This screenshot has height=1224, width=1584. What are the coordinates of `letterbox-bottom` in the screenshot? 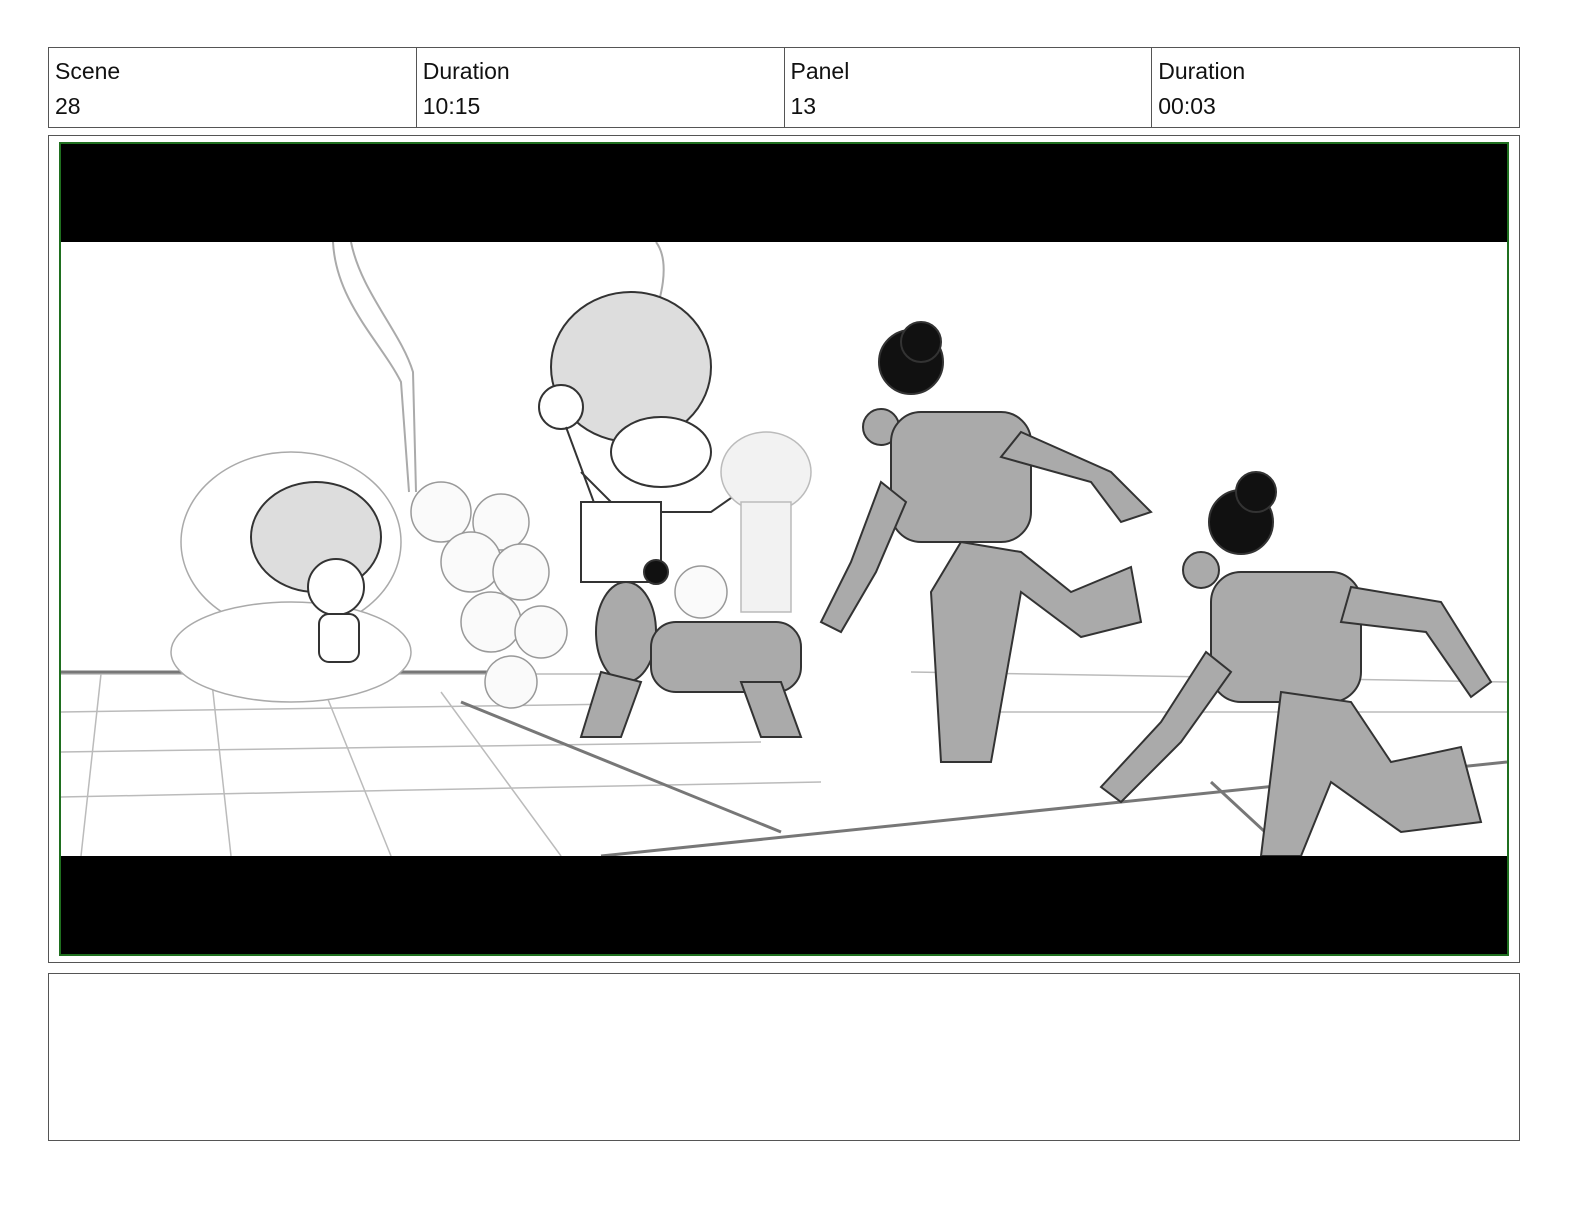 It's located at (784, 905).